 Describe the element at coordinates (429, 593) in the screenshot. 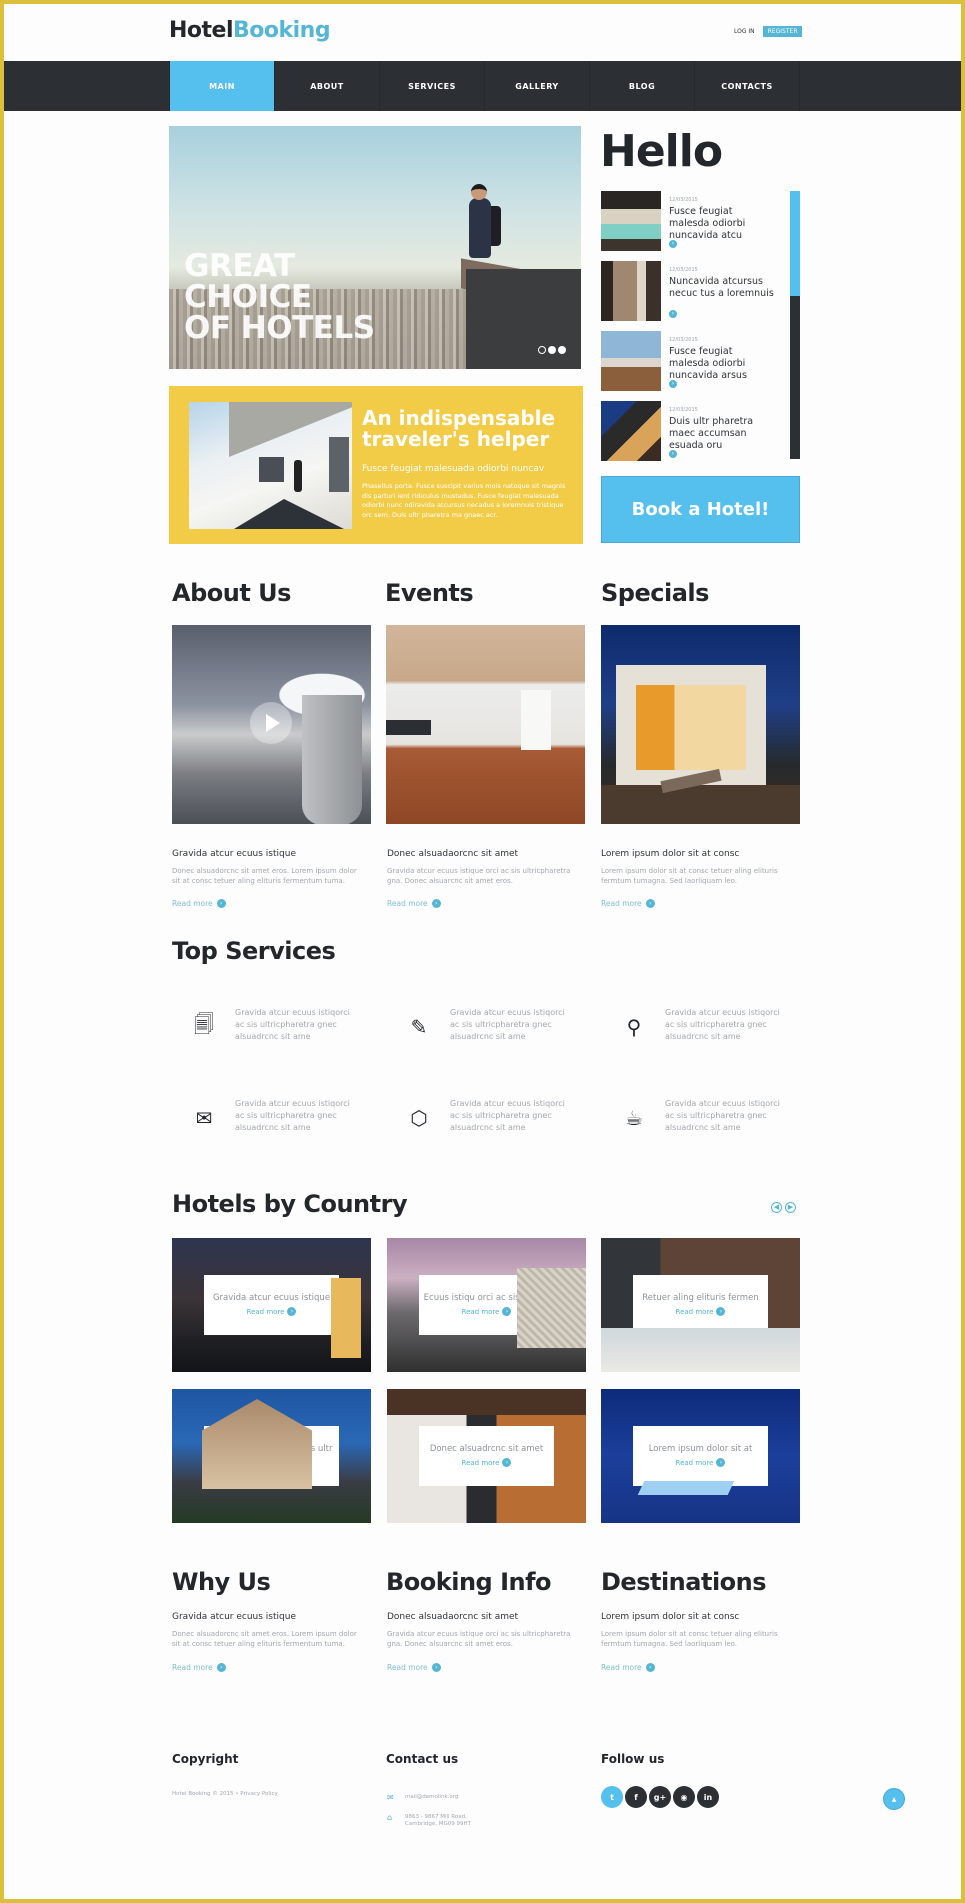

I see `section-title-events: Events` at that location.